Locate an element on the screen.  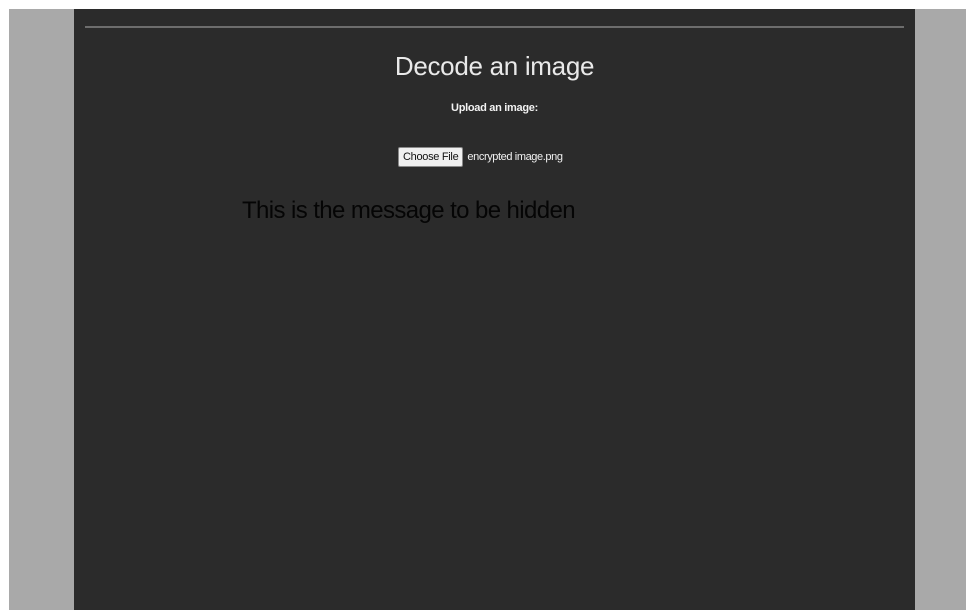
decoded-message: This is the message to be hidden is located at coordinates (409, 210).